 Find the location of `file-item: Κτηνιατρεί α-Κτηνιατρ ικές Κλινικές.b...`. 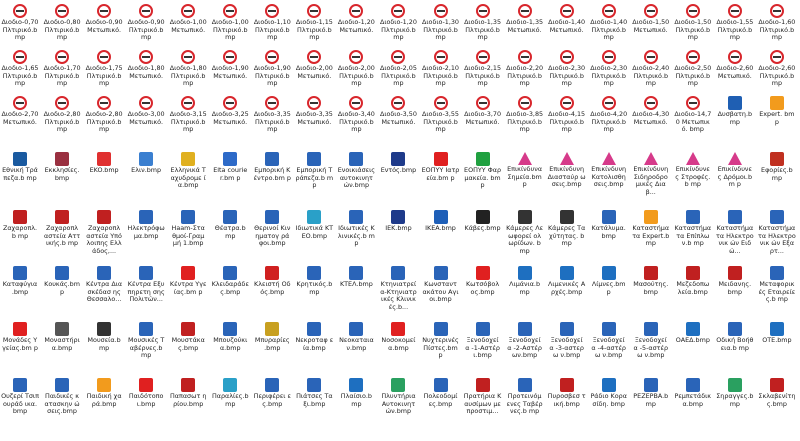

file-item: Κτηνιατρεί α-Κτηνιατρ ικές Κλινικές.b... is located at coordinates (398, 288).